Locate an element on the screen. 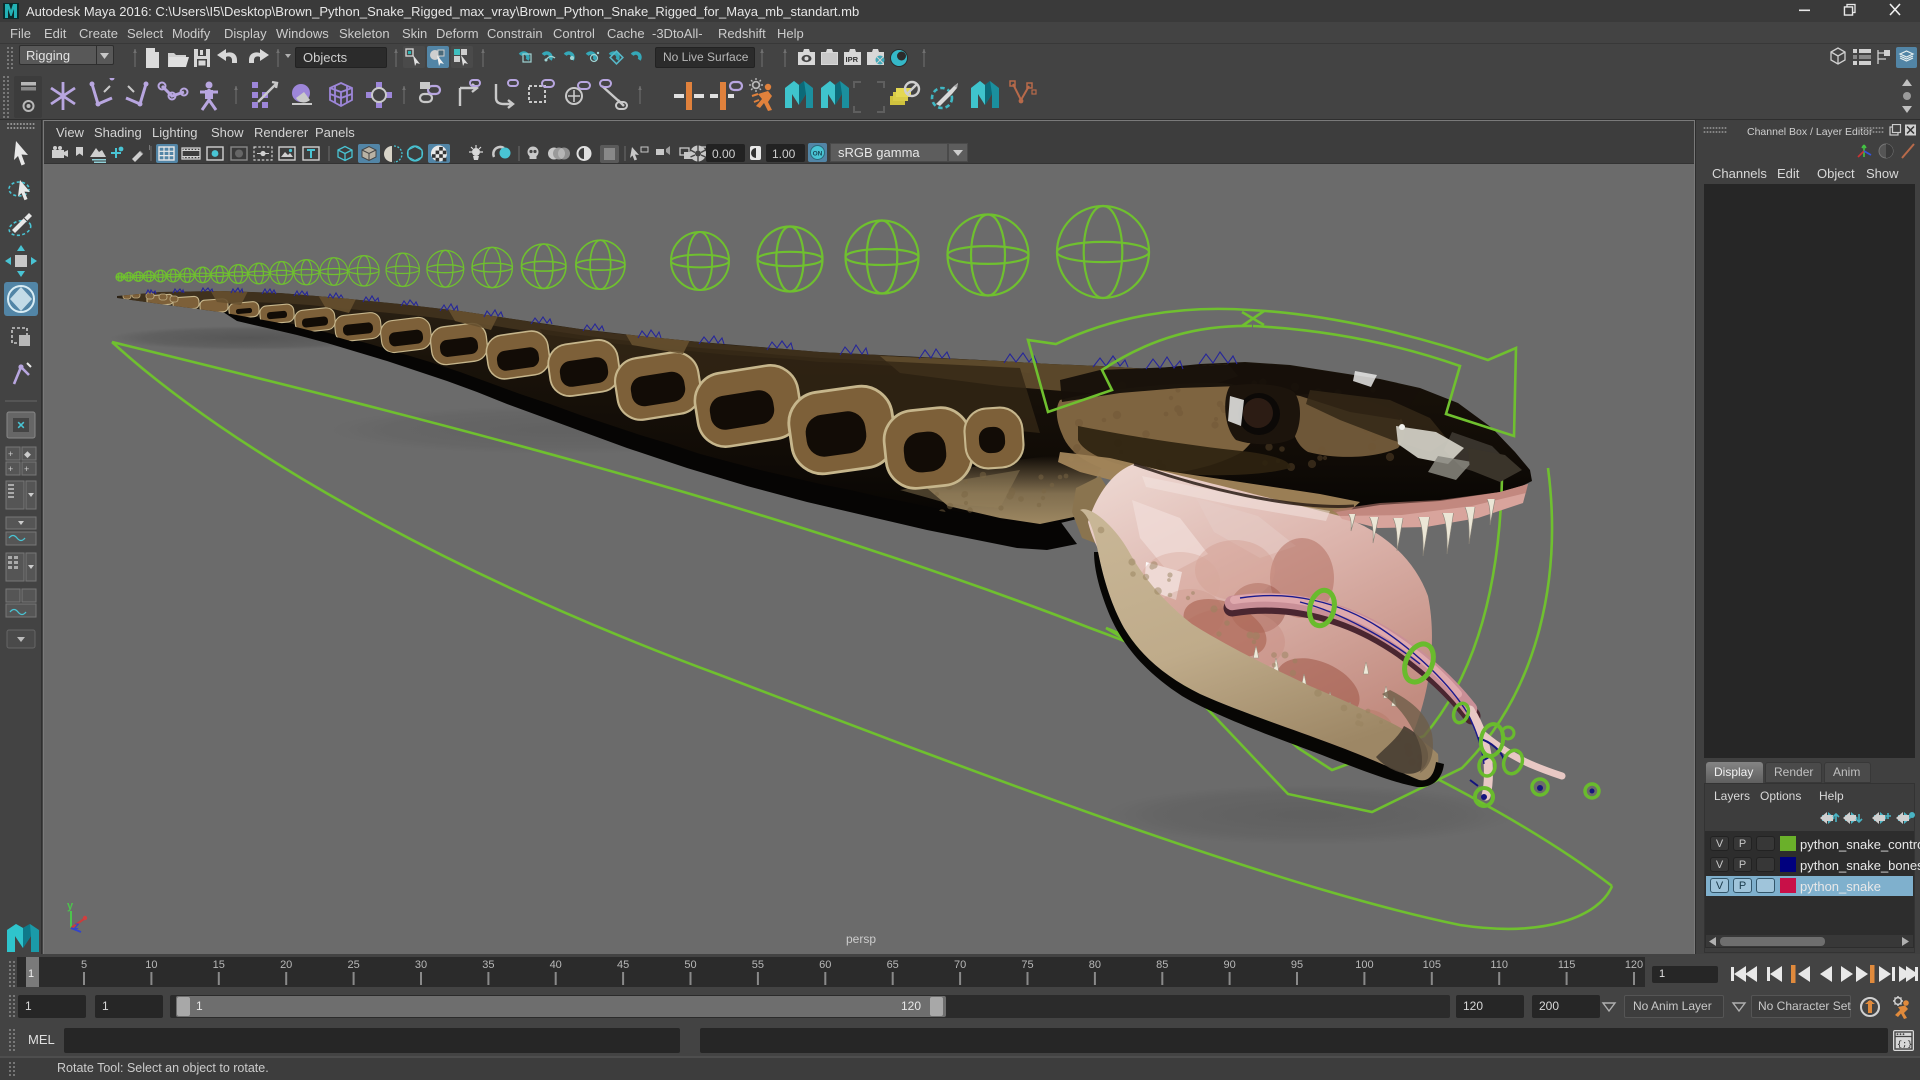 This screenshot has width=1920, height=1080. svg-text: 30 is located at coordinates (421, 965).